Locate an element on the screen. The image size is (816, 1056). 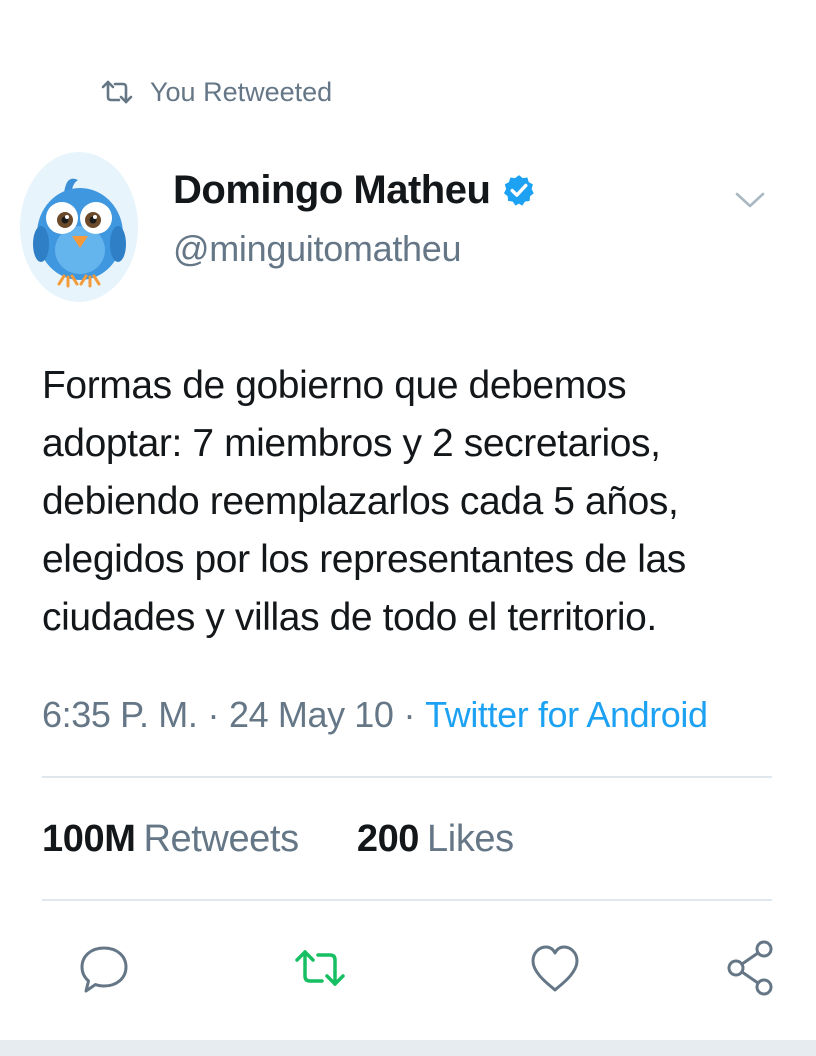
likes-stat: 200 Likes is located at coordinates (435, 839).